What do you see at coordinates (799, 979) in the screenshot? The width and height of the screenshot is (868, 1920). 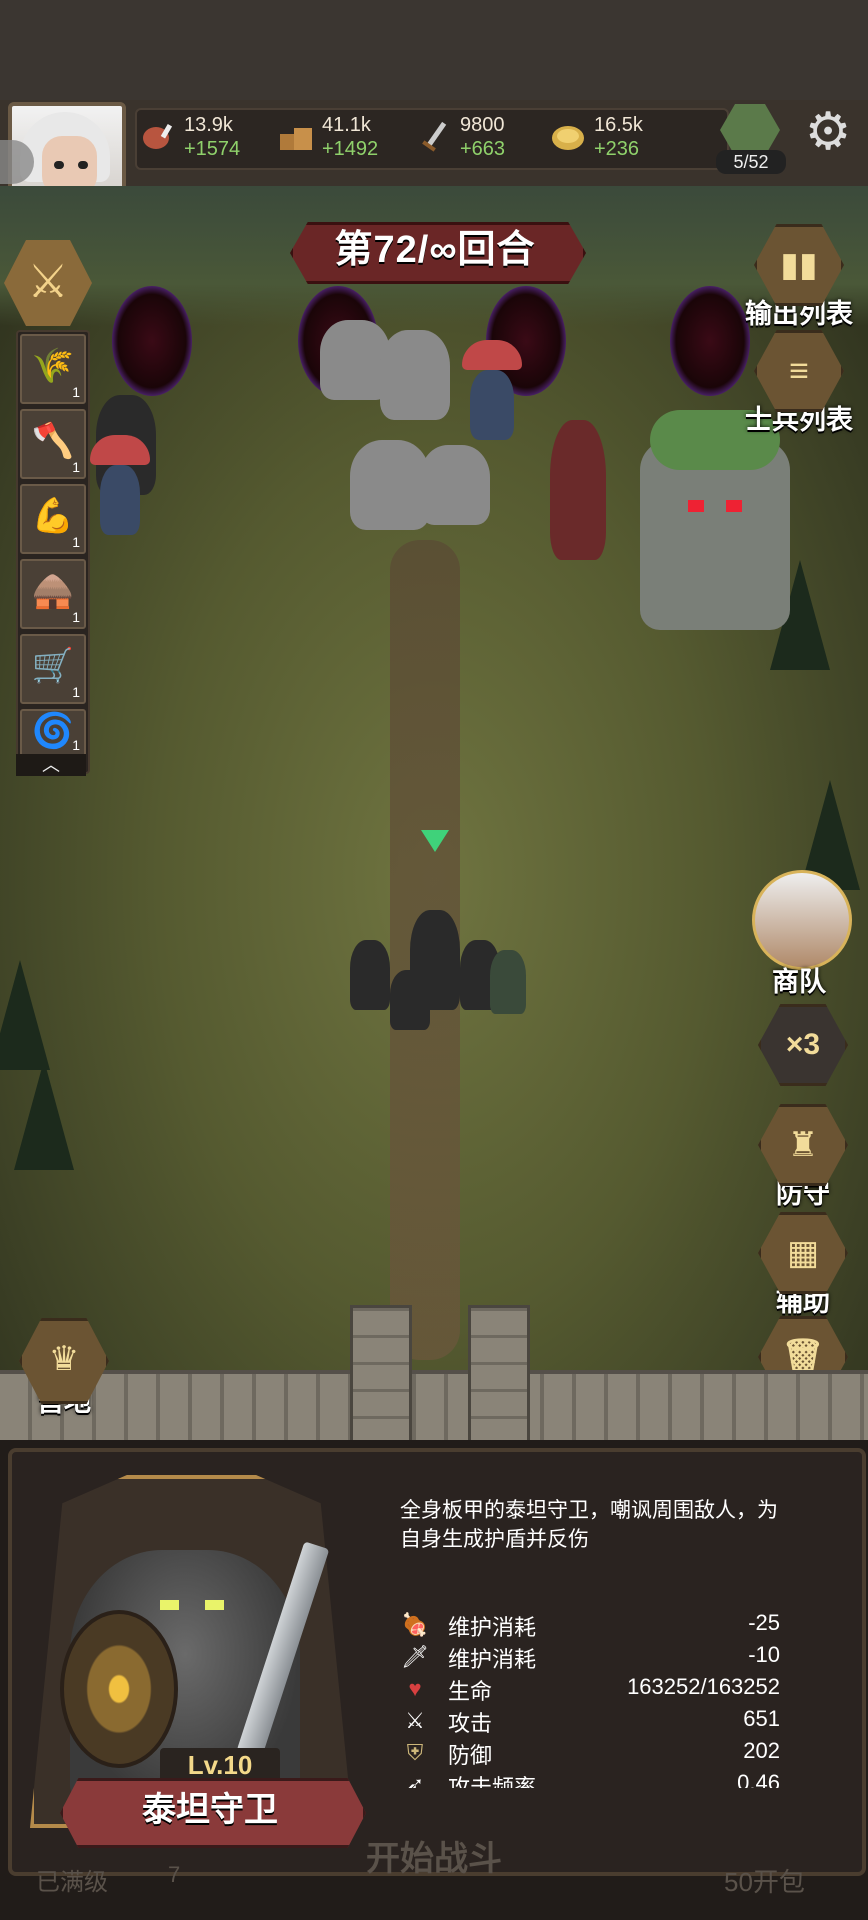 I see `caravan-button: 商队` at bounding box center [799, 979].